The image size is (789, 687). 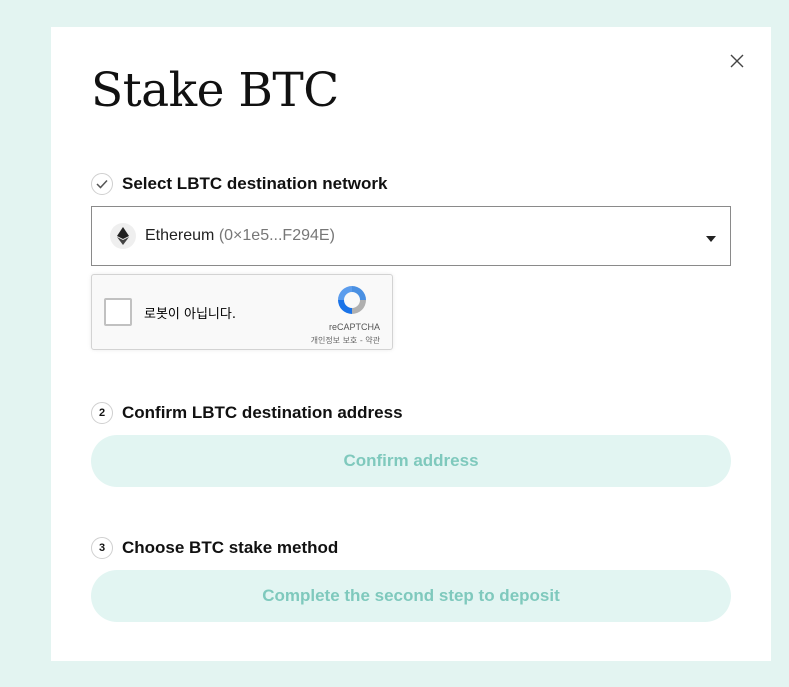 What do you see at coordinates (180, 235) in the screenshot?
I see `network-name: Ethereum` at bounding box center [180, 235].